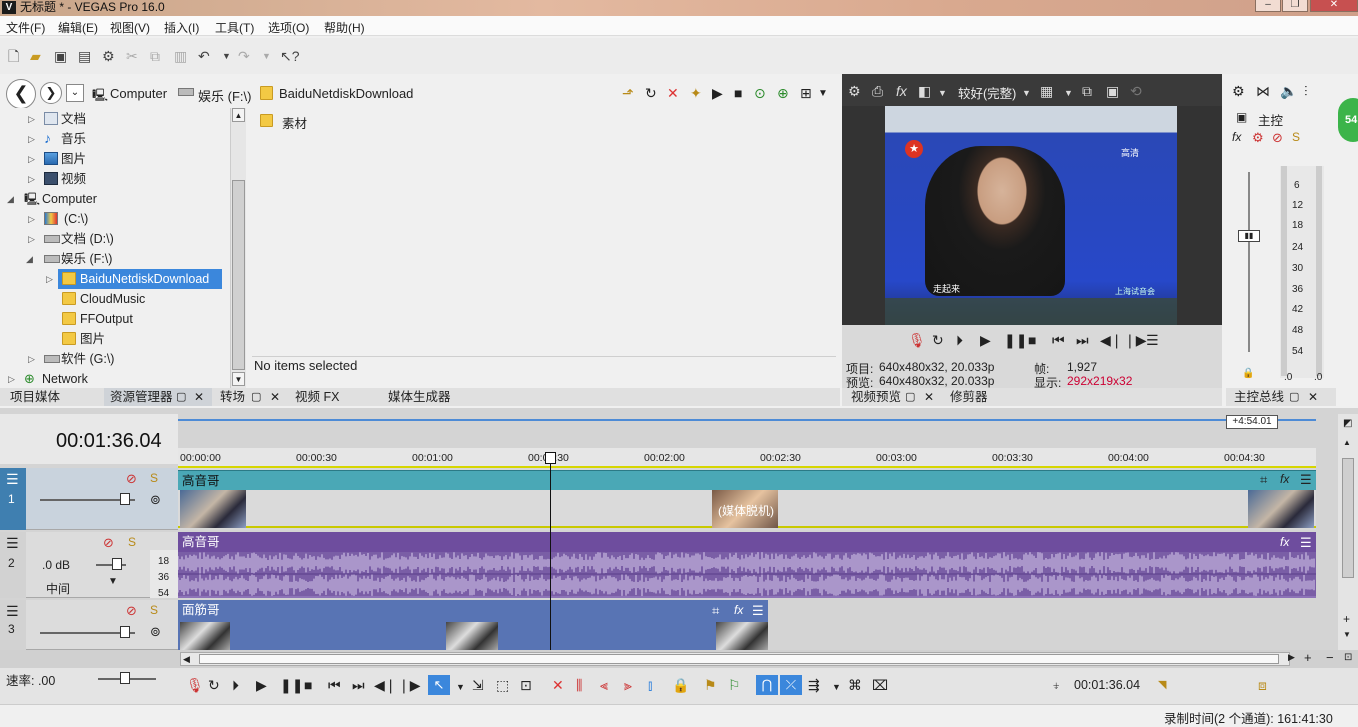  What do you see at coordinates (35, 397) in the screenshot?
I see `tab-project-media: 项目媒体` at bounding box center [35, 397].